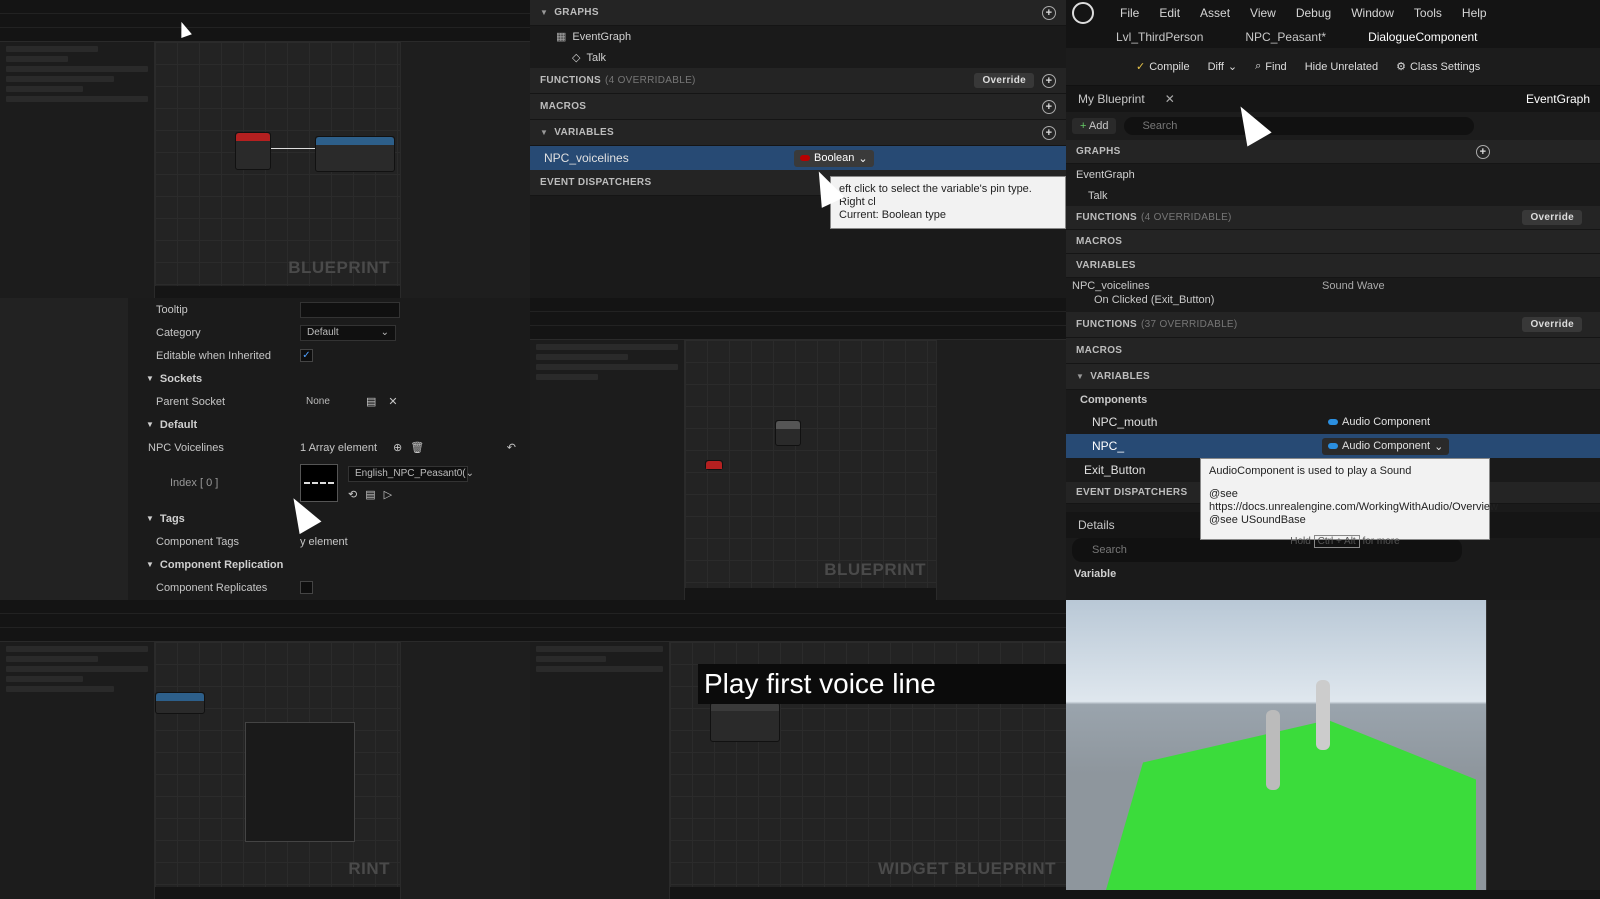 Image resolution: width=1600 pixels, height=899 pixels. Describe the element at coordinates (1170, 99) in the screenshot. I see `close-icon: ✕` at that location.